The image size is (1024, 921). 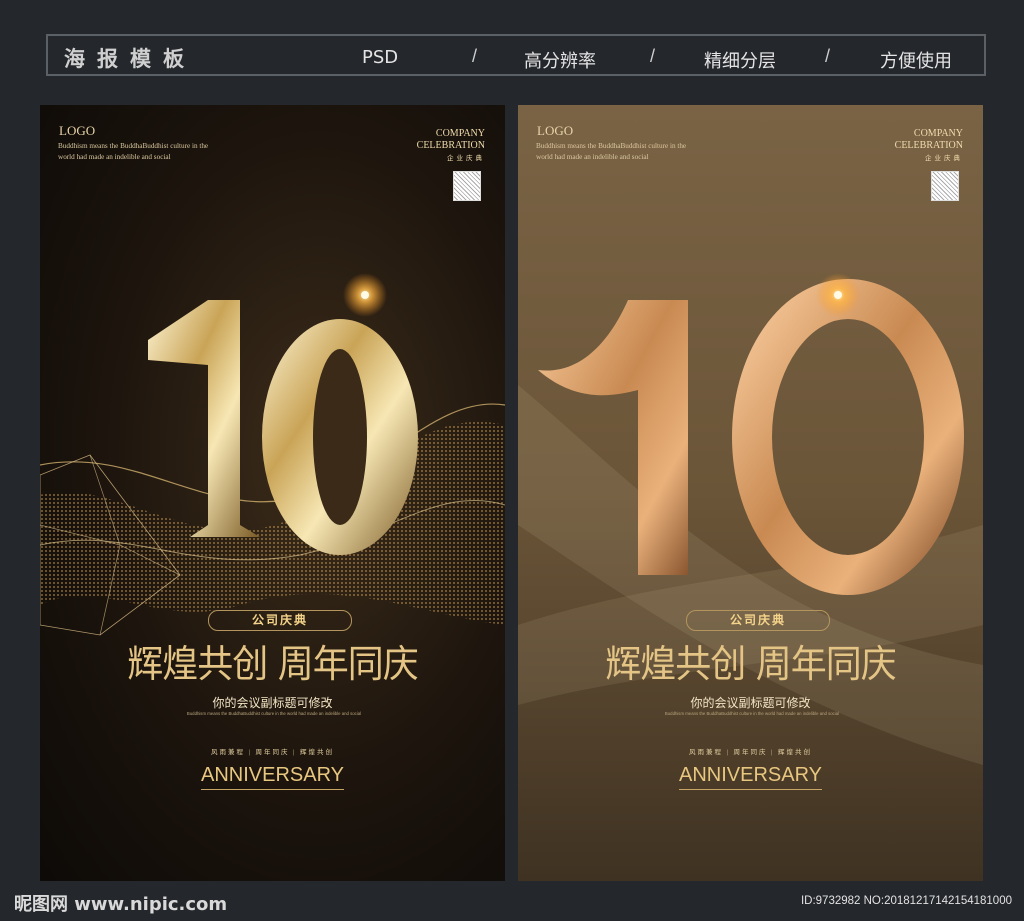 I want to click on header-item-resolution: 高分辨率, so click(x=560, y=61).